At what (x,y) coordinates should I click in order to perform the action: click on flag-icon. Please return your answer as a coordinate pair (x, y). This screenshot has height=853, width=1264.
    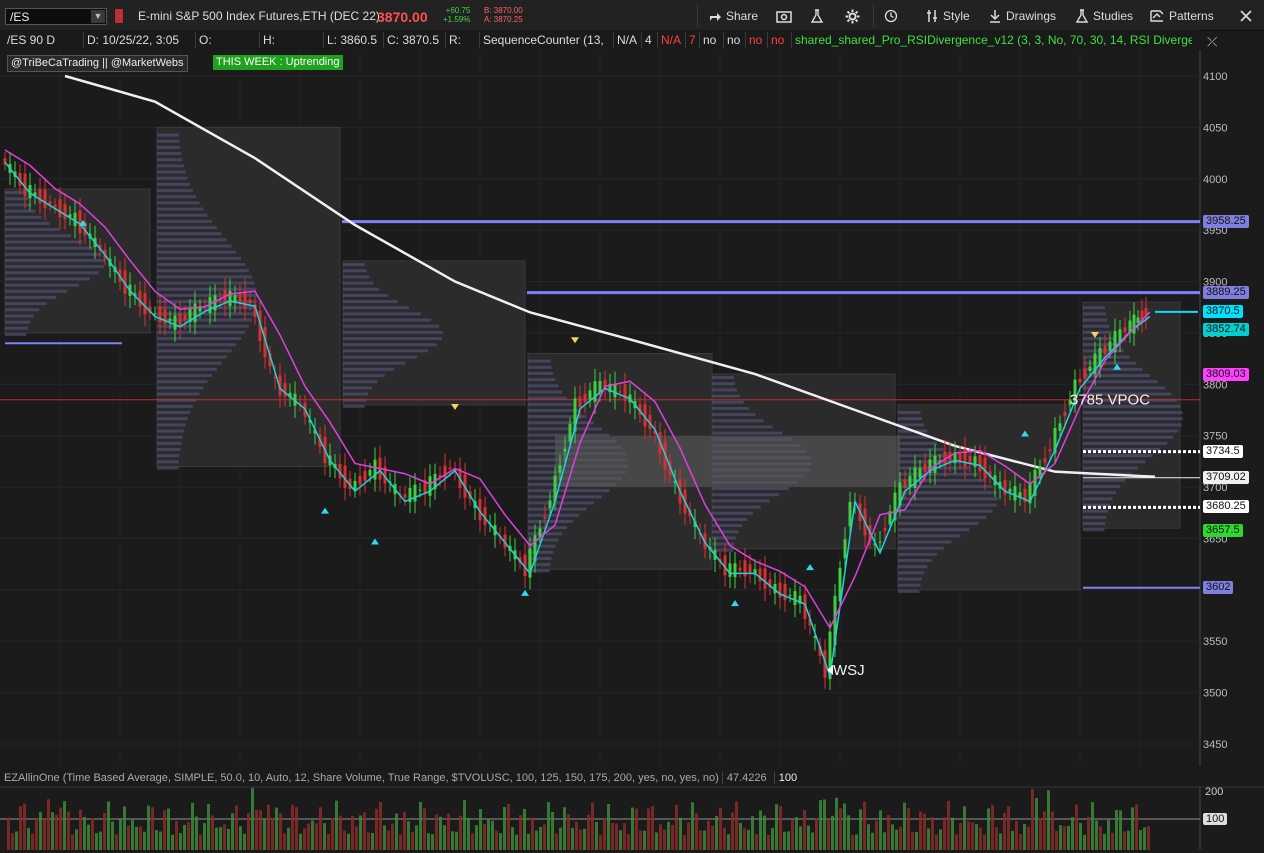
    Looking at the image, I should click on (119, 16).